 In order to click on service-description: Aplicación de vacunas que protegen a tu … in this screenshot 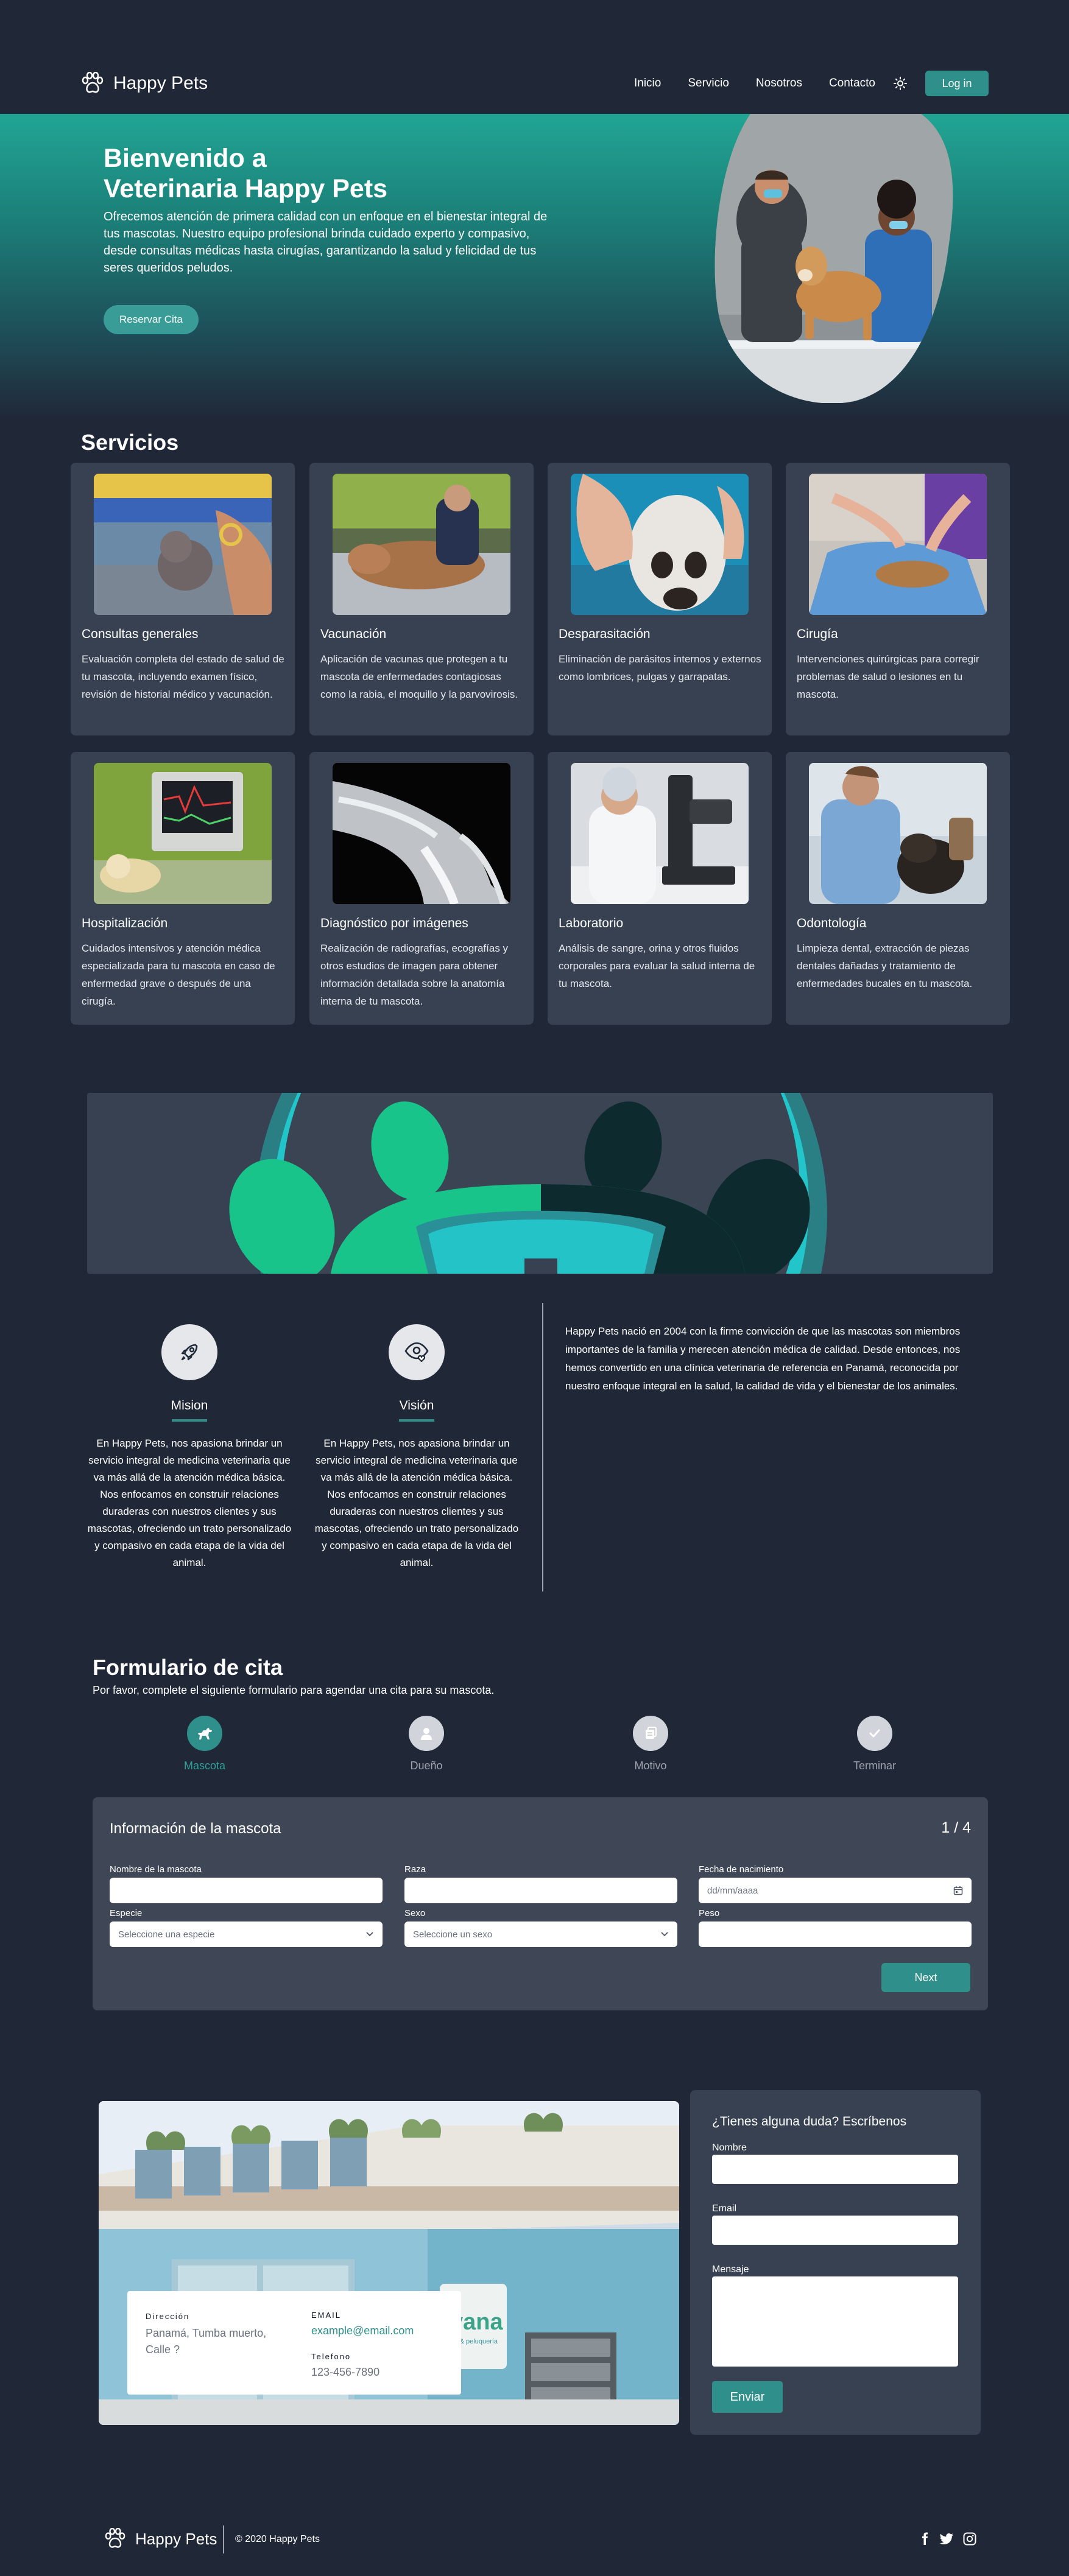, I will do `click(419, 676)`.